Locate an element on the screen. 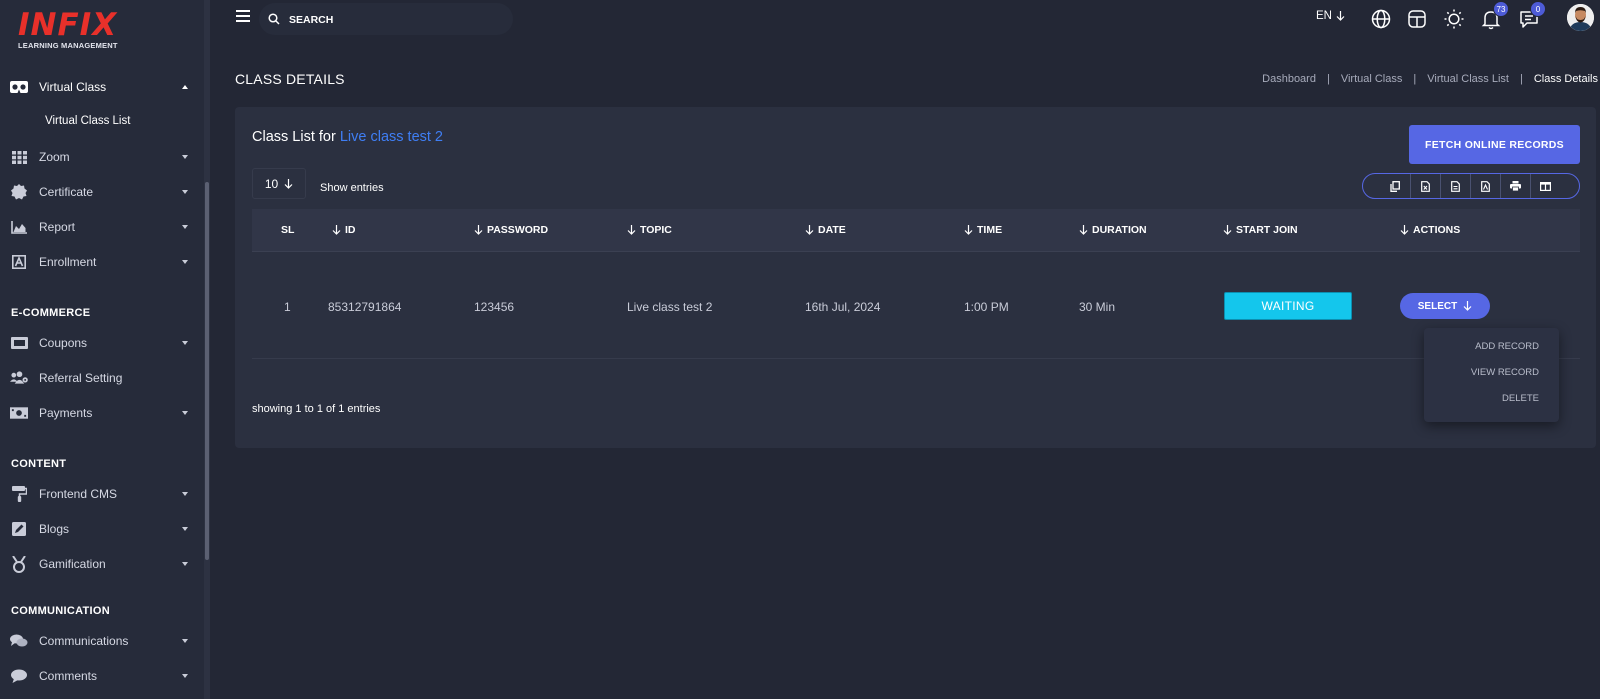 The image size is (1600, 699). sidebar-item-blogs: Blogs is located at coordinates (100, 529).